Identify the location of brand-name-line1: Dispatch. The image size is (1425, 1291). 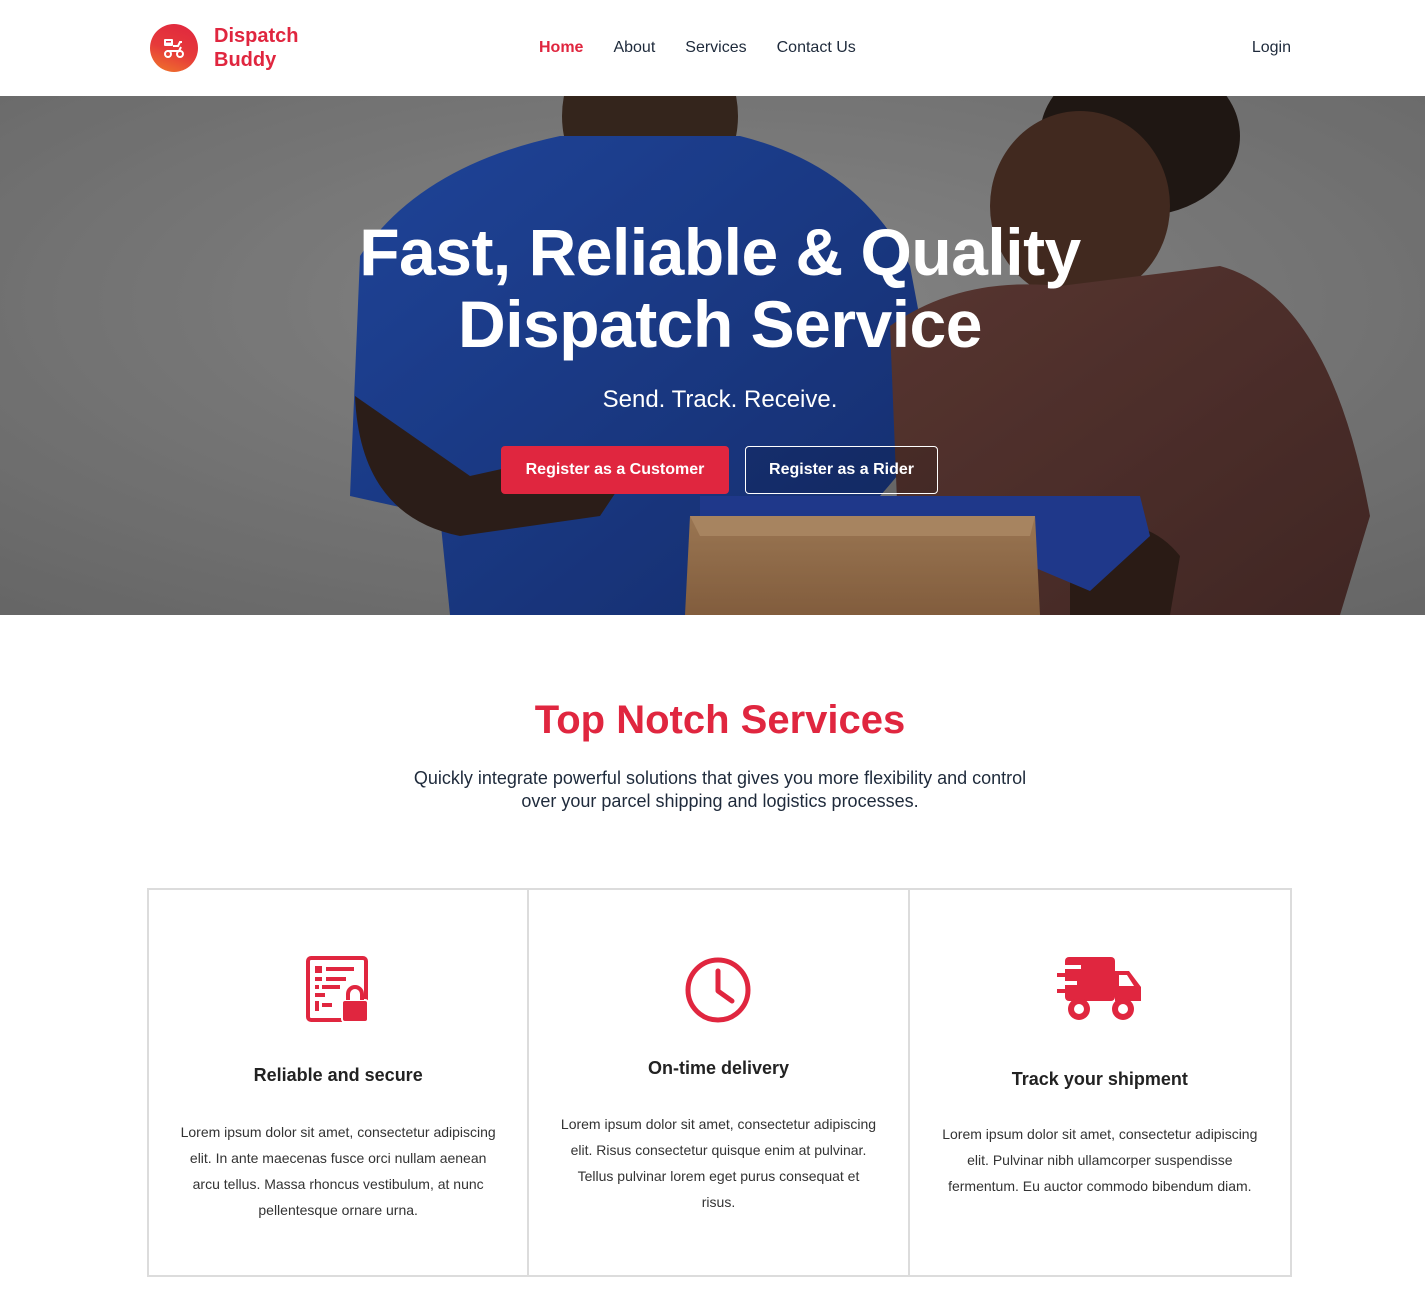
(256, 36).